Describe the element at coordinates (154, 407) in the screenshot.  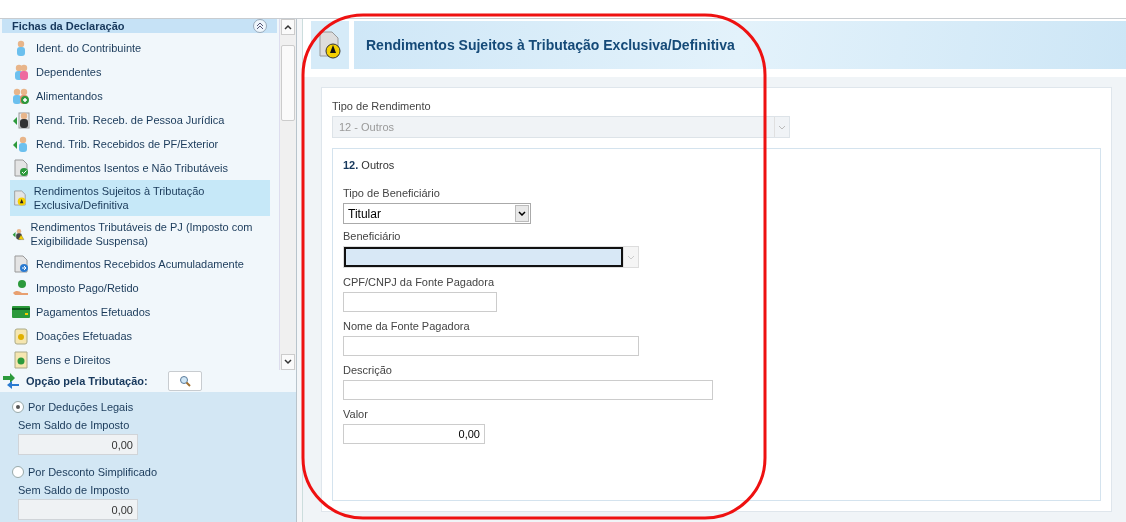
I see `radio-option: Por Deduções Legais` at that location.